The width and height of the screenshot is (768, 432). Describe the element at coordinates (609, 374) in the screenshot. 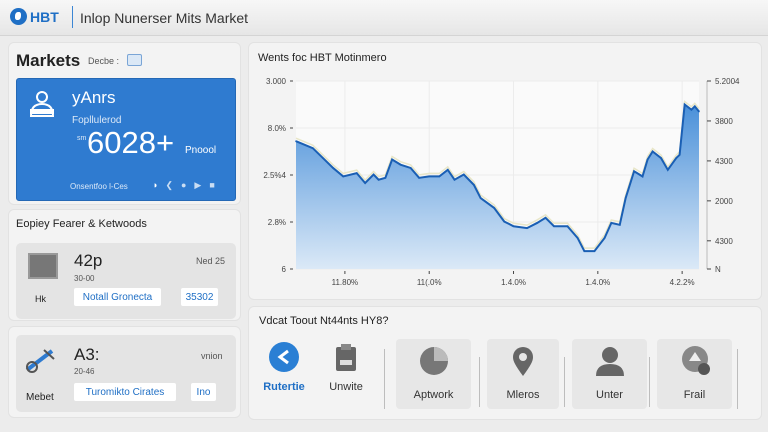

I see `quick-item-unter: Unter` at that location.